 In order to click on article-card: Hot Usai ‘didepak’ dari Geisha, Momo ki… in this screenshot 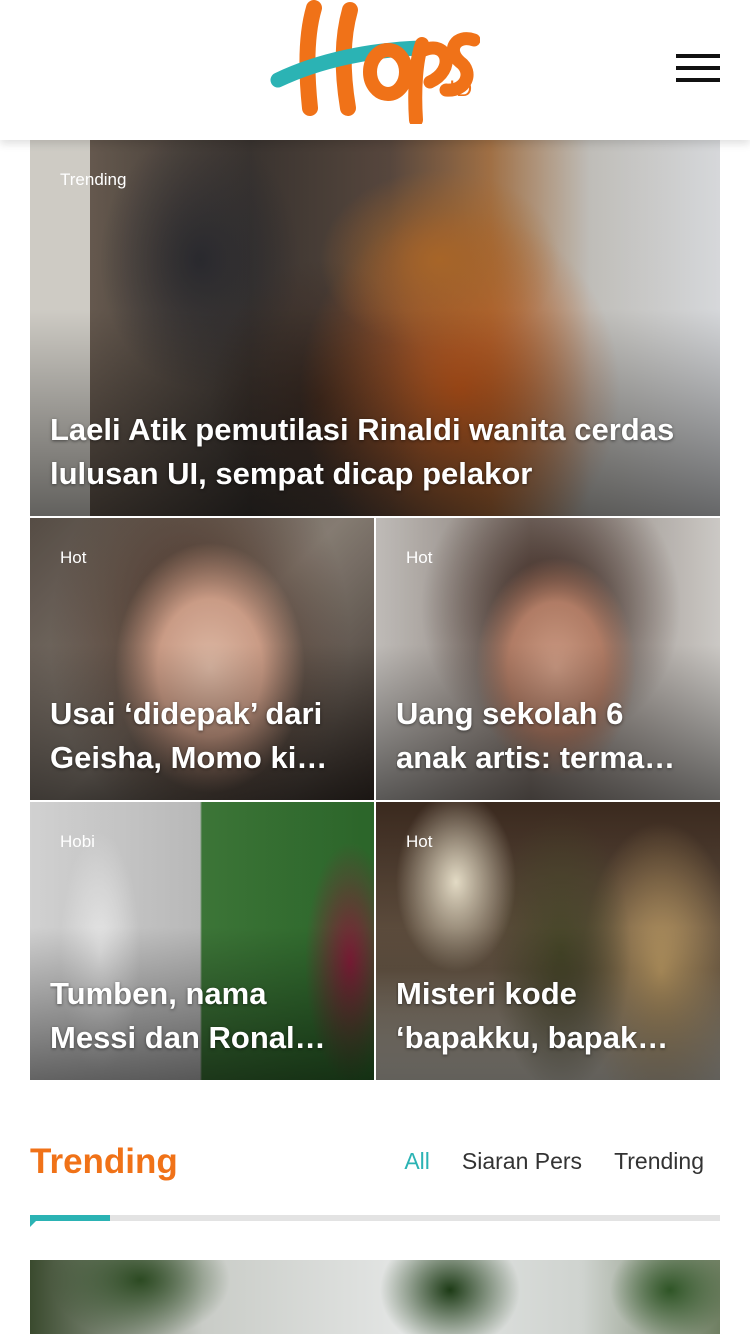, I will do `click(202, 659)`.